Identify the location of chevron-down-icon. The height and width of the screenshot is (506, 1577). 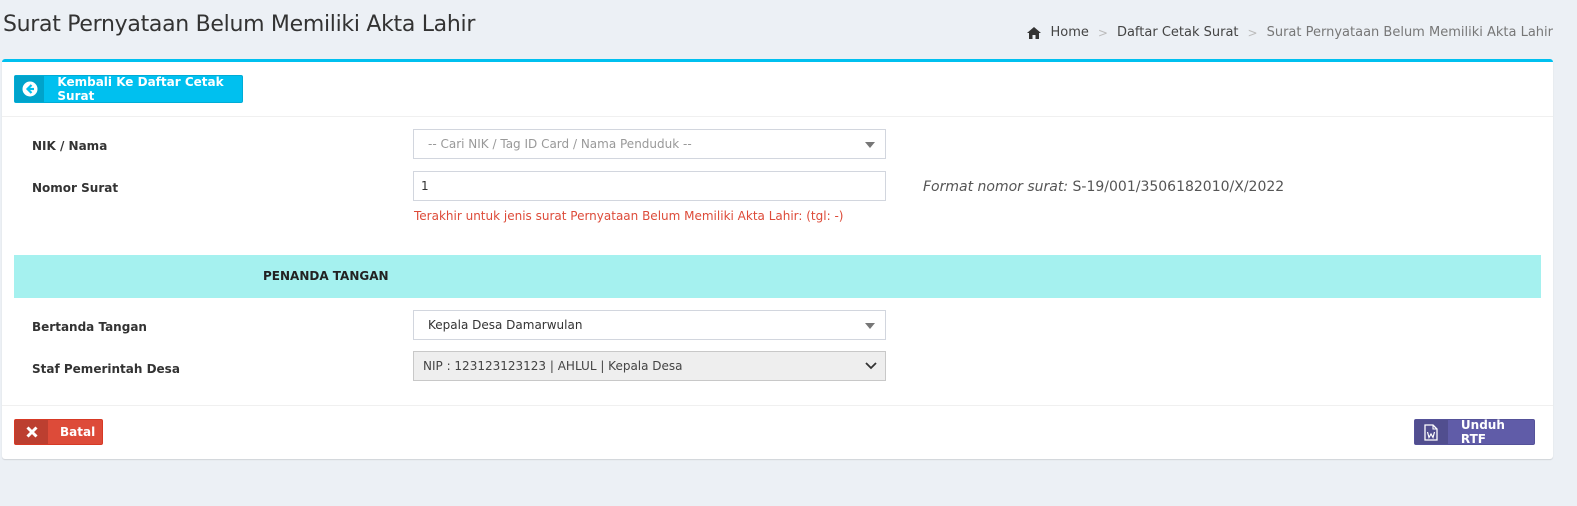
(871, 366).